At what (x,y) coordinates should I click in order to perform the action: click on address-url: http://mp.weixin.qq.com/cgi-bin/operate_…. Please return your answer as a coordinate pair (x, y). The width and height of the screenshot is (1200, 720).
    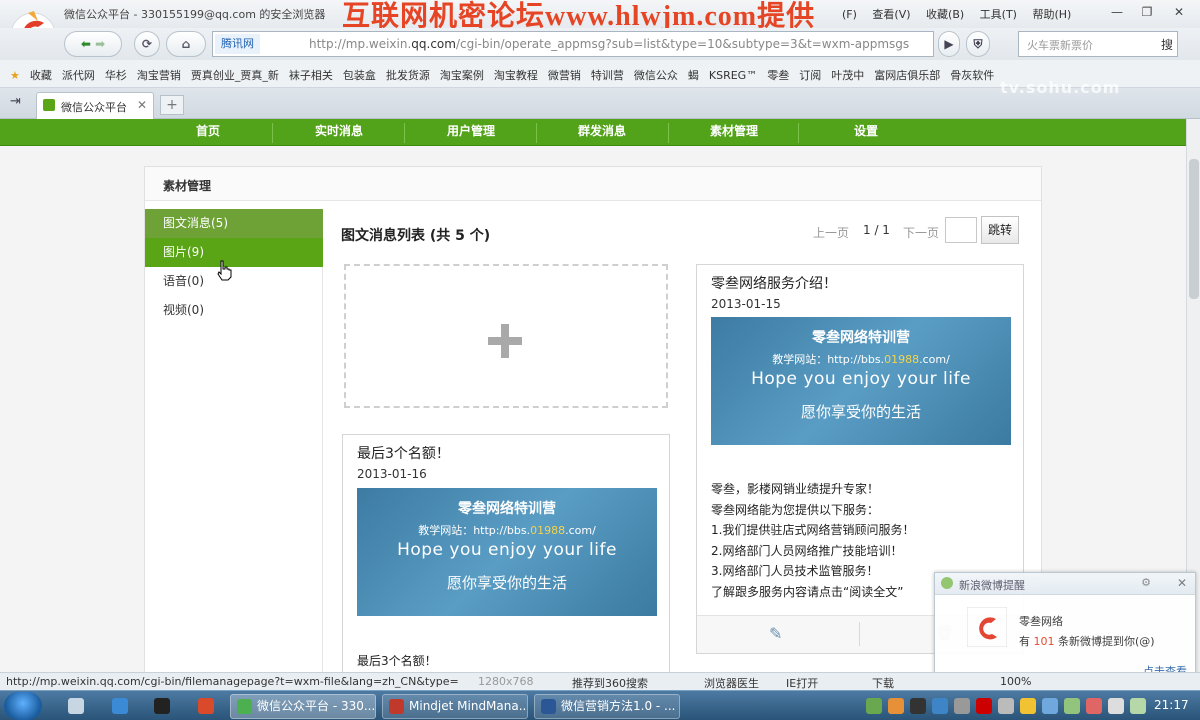
    Looking at the image, I should click on (609, 44).